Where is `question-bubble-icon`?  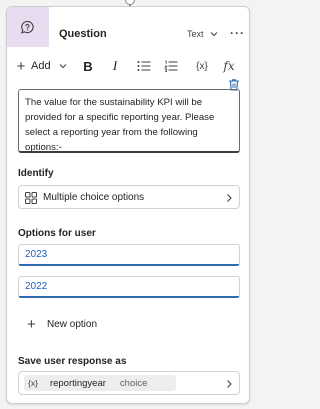
question-bubble-icon is located at coordinates (27, 27).